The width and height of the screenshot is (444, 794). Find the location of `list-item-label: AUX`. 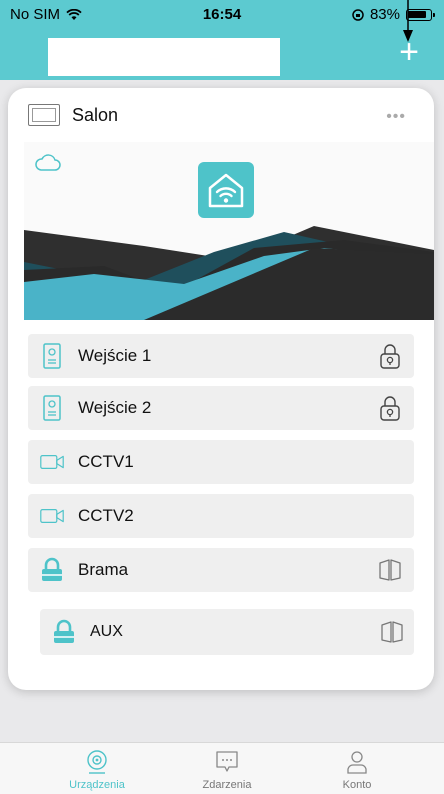

list-item-label: AUX is located at coordinates (106, 631).